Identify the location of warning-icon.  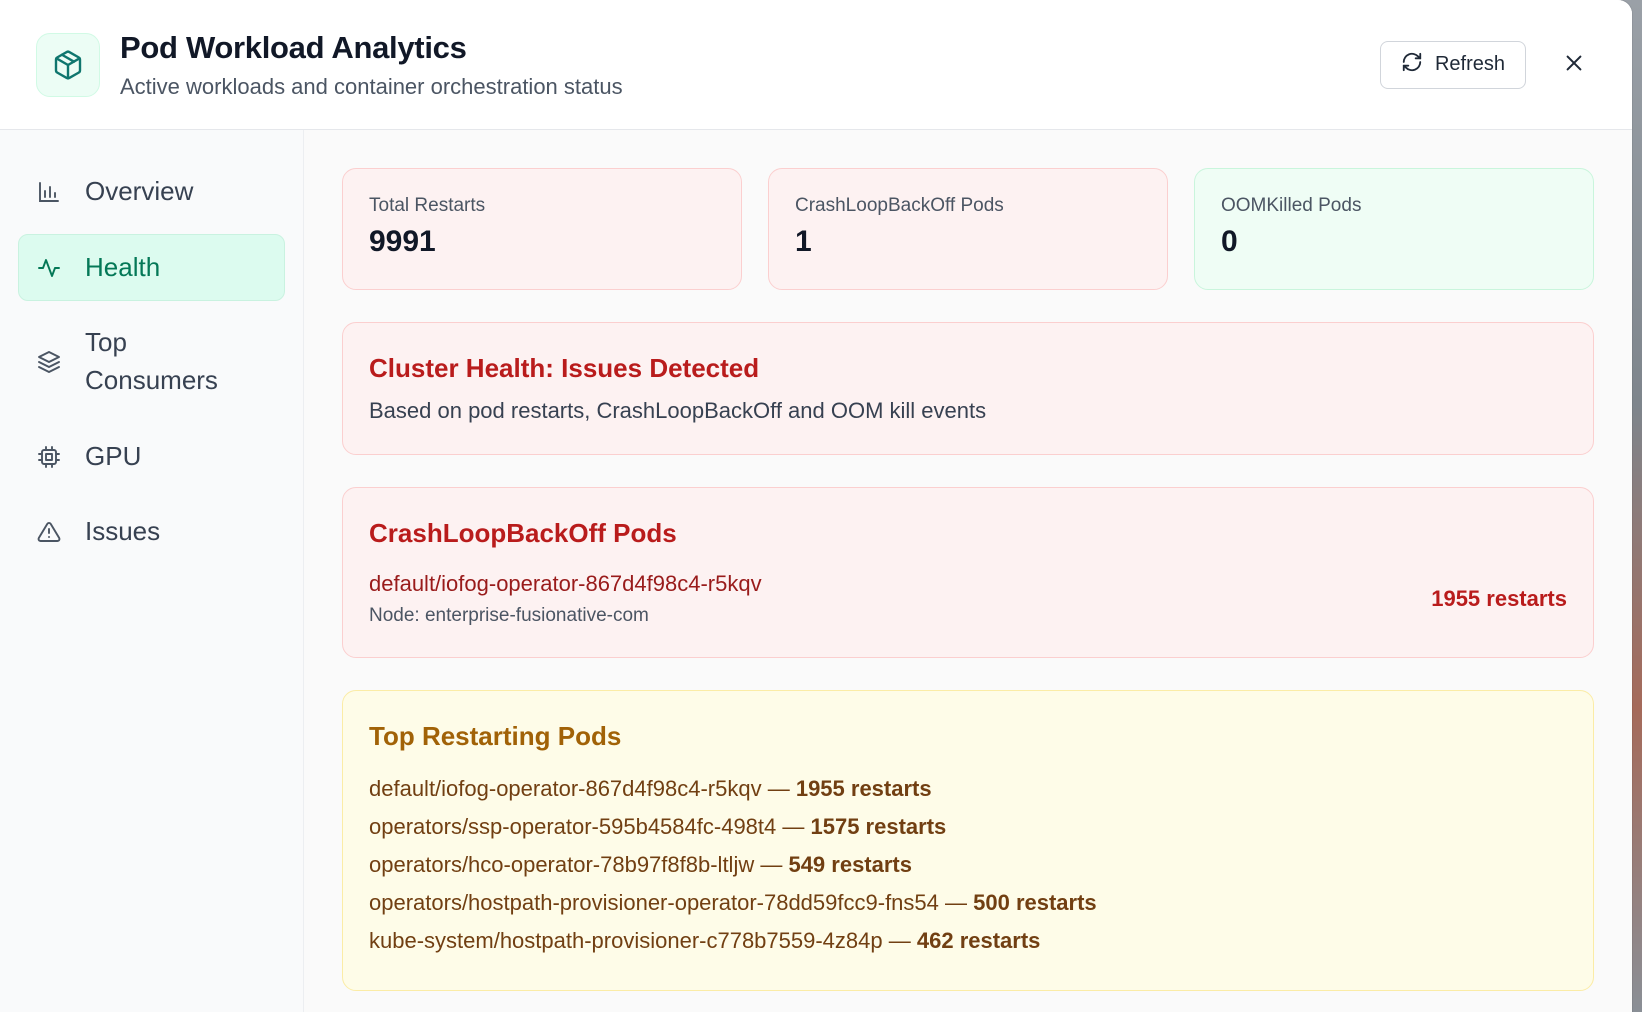
(51, 532).